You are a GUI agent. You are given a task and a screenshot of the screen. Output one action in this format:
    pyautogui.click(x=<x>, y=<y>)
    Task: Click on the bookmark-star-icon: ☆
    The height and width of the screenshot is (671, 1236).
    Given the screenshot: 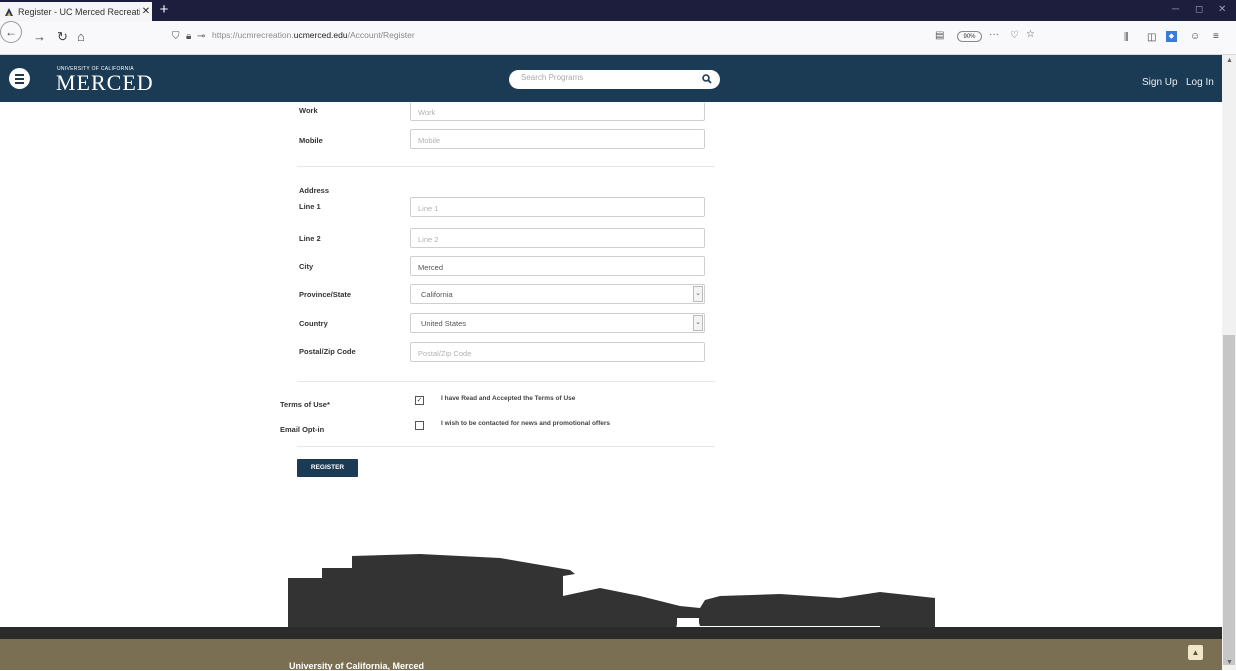 What is the action you would take?
    pyautogui.click(x=1030, y=34)
    